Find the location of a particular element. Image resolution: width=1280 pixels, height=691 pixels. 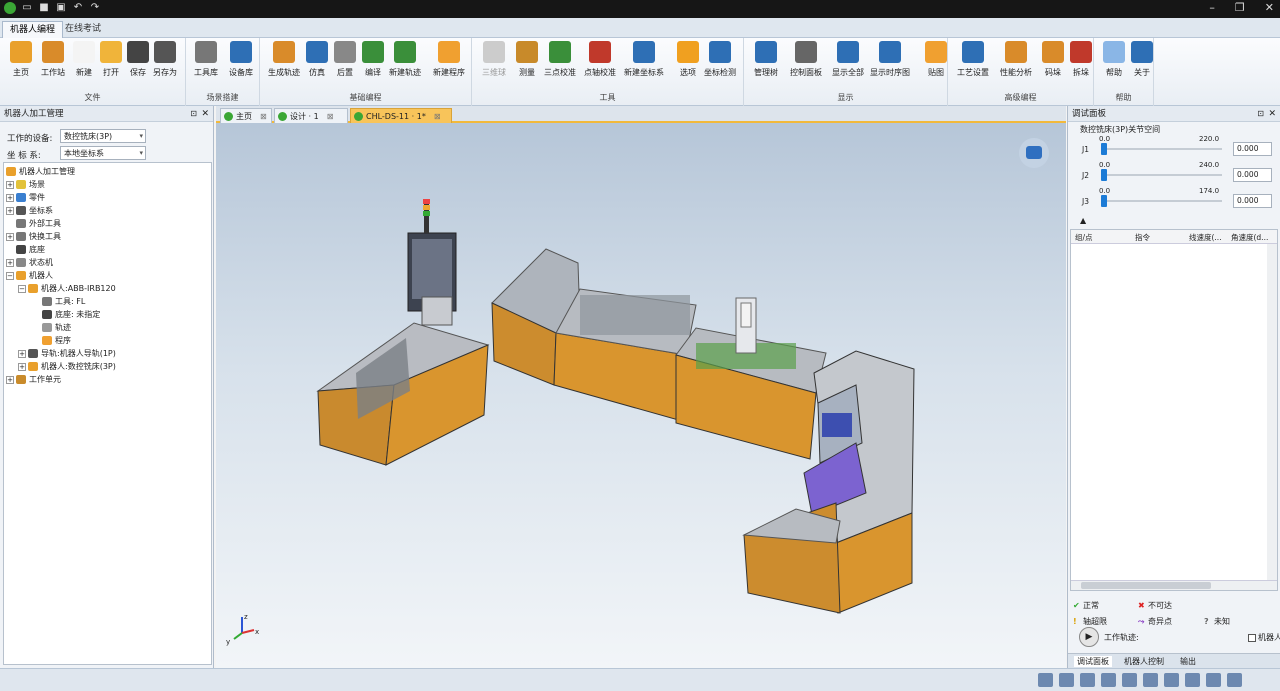

tab-debug-panel: 调试面板 is located at coordinates (1093, 661).